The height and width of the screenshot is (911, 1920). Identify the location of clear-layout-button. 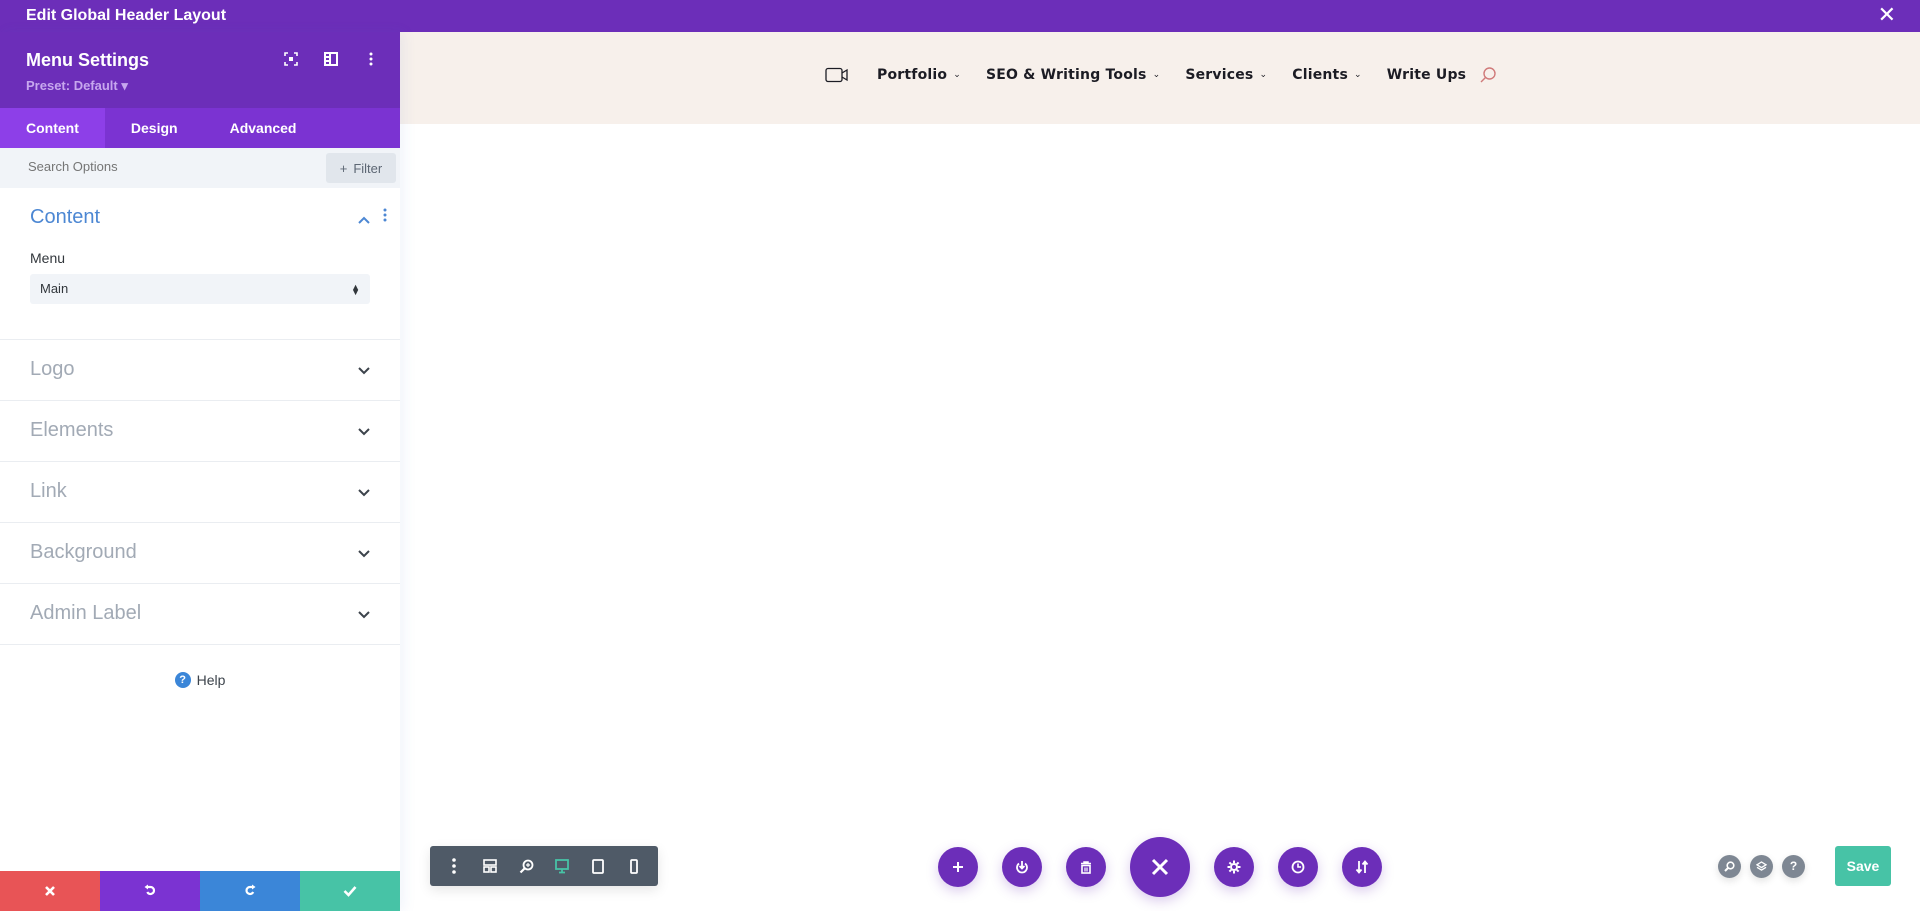
(1086, 867).